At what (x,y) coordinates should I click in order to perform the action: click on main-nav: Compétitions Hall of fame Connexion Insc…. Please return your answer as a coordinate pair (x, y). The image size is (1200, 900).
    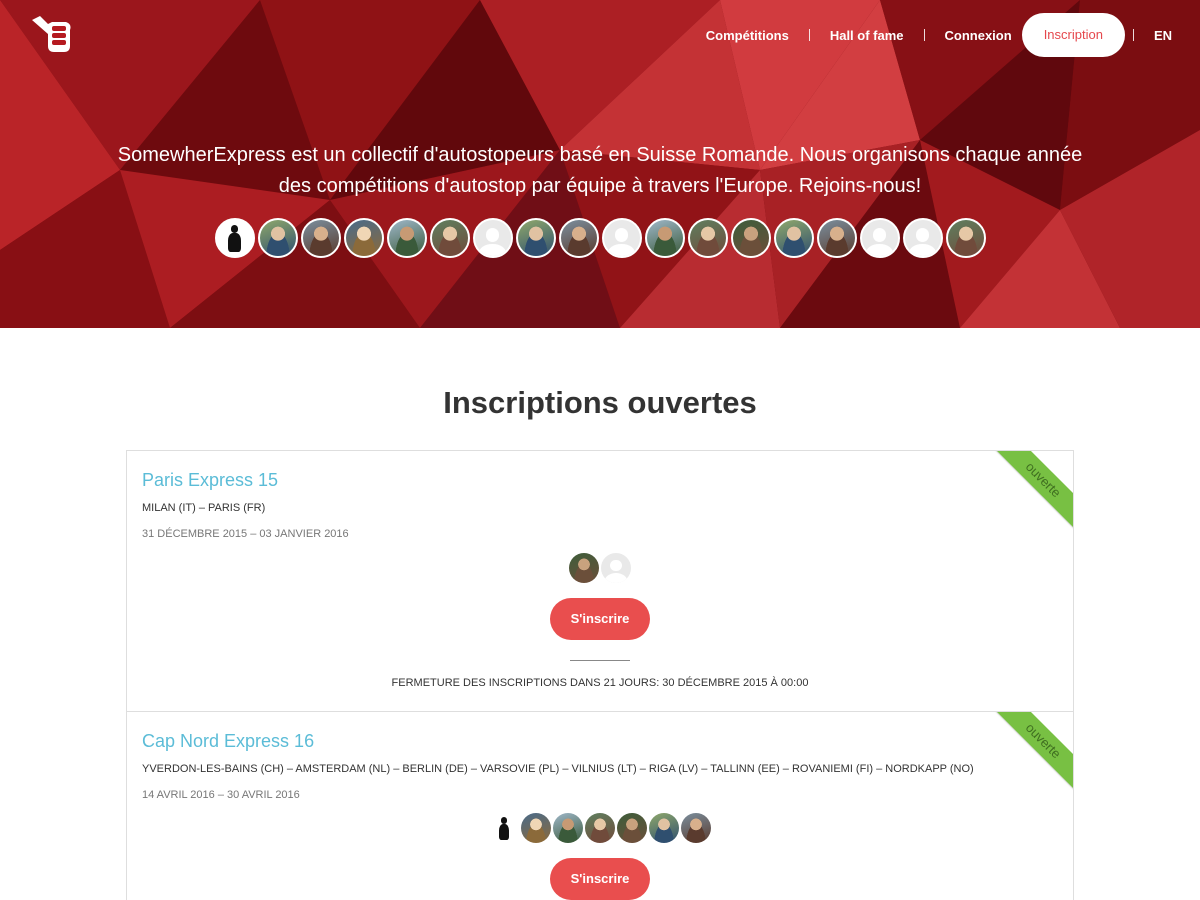
    Looking at the image, I should click on (930, 35).